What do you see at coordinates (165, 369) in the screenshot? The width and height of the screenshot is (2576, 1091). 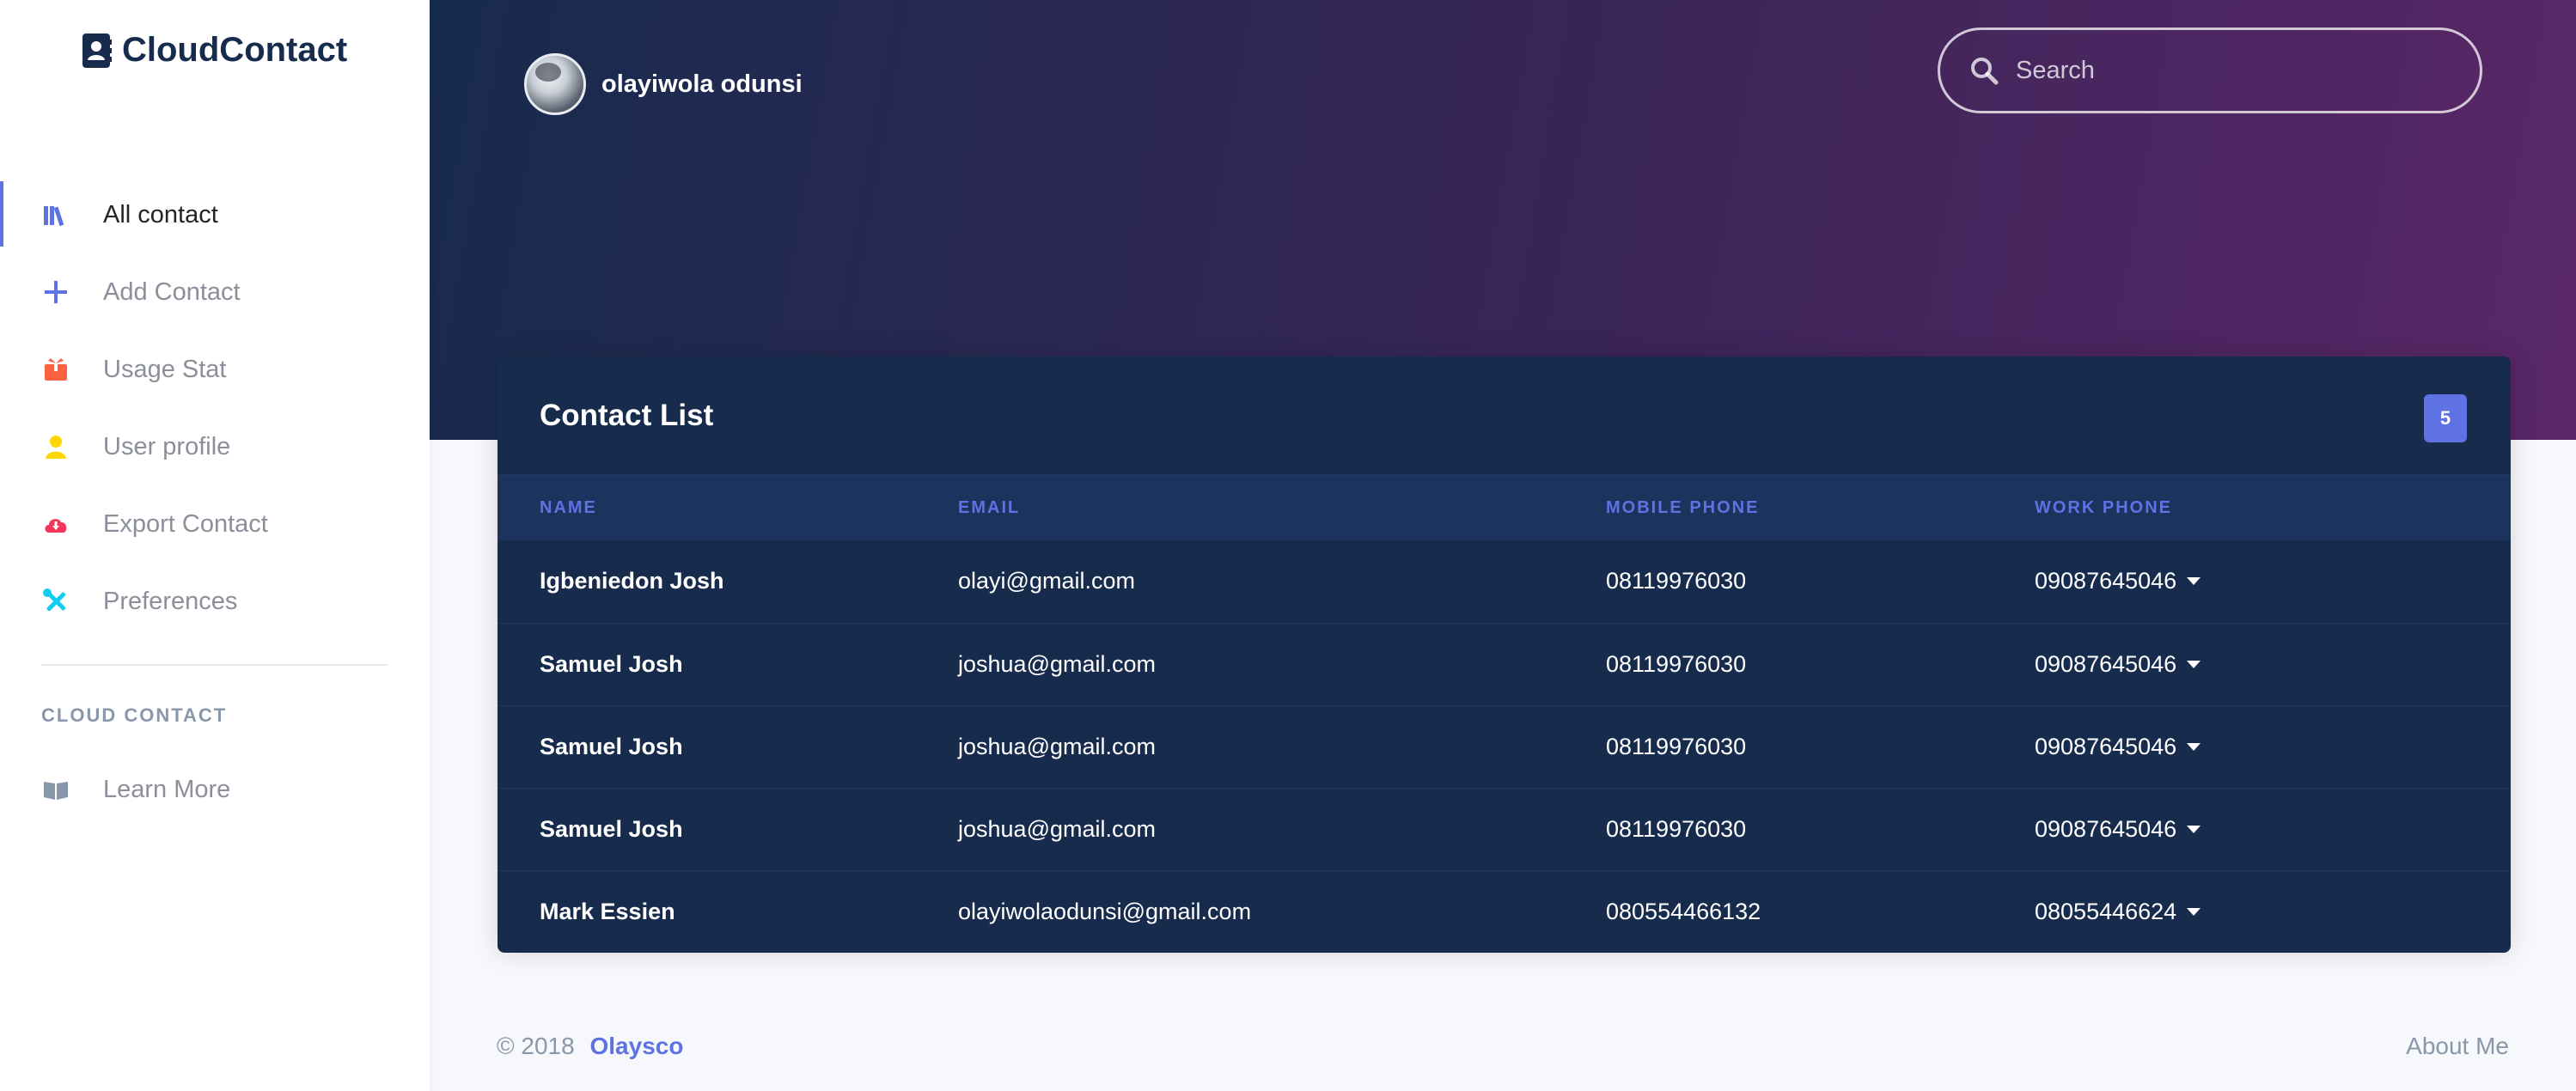 I see `sidebar-item-label: Usage Stat` at bounding box center [165, 369].